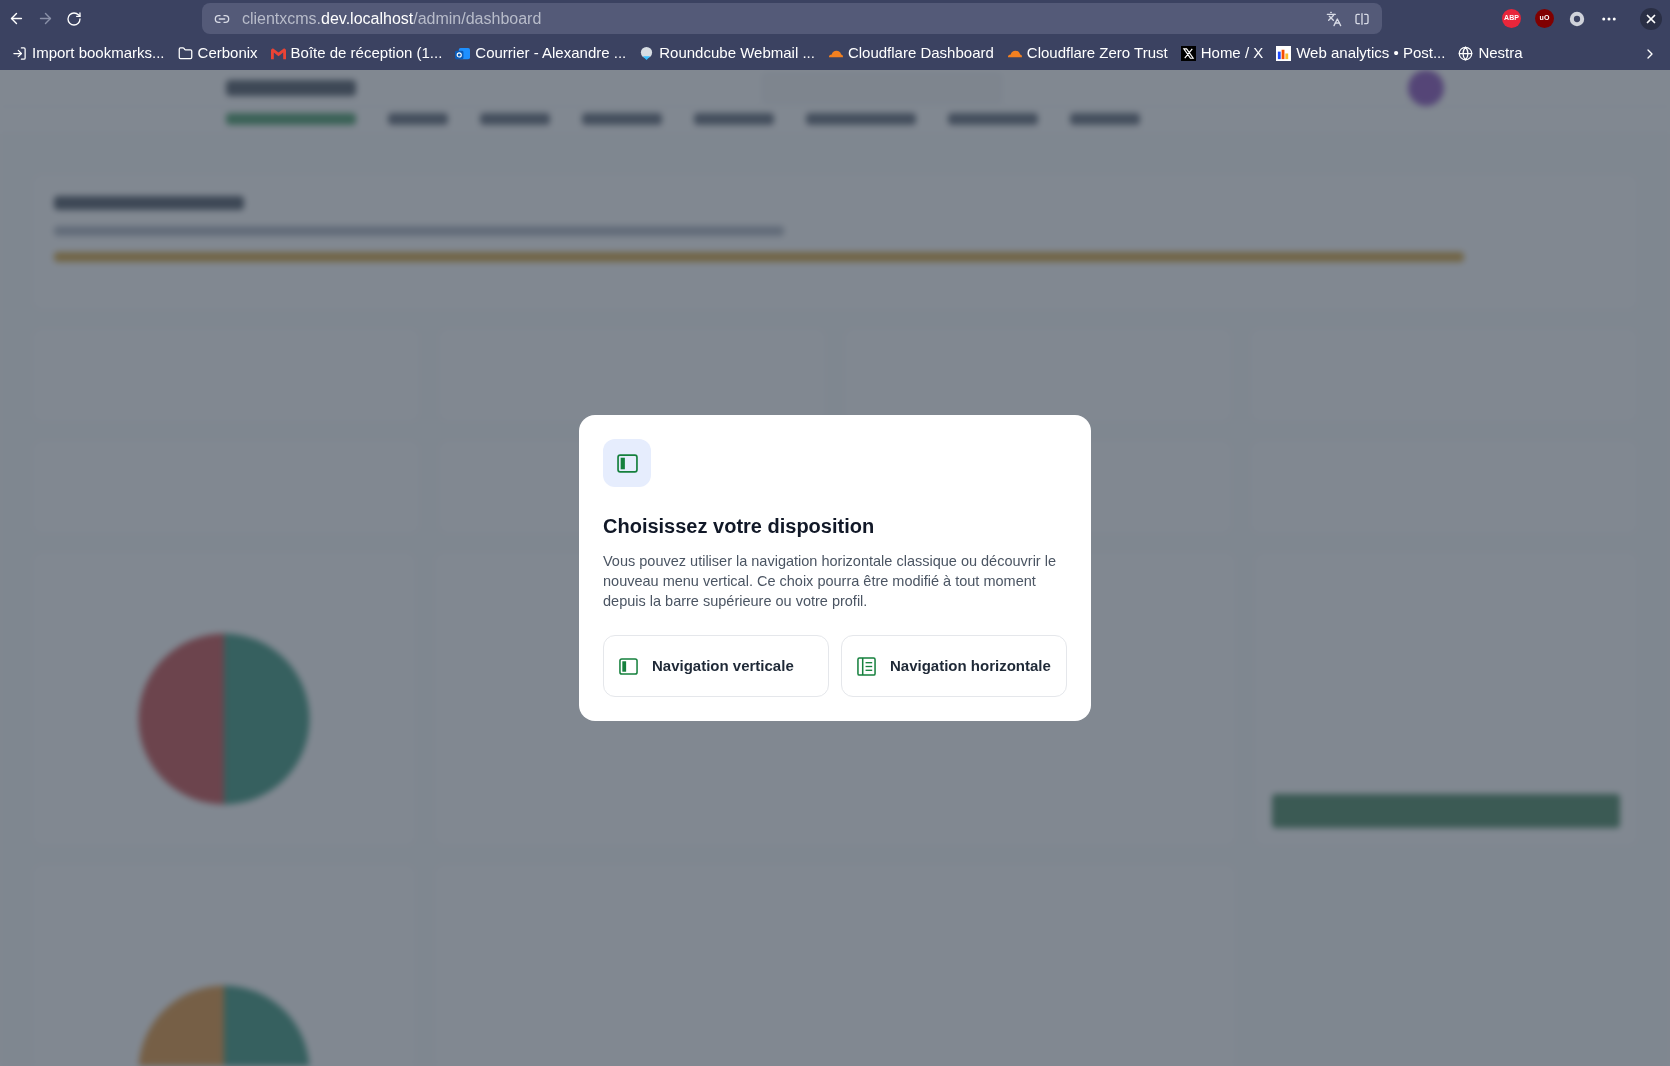 The image size is (1670, 1066). I want to click on bookmark: Home / X, so click(1222, 53).